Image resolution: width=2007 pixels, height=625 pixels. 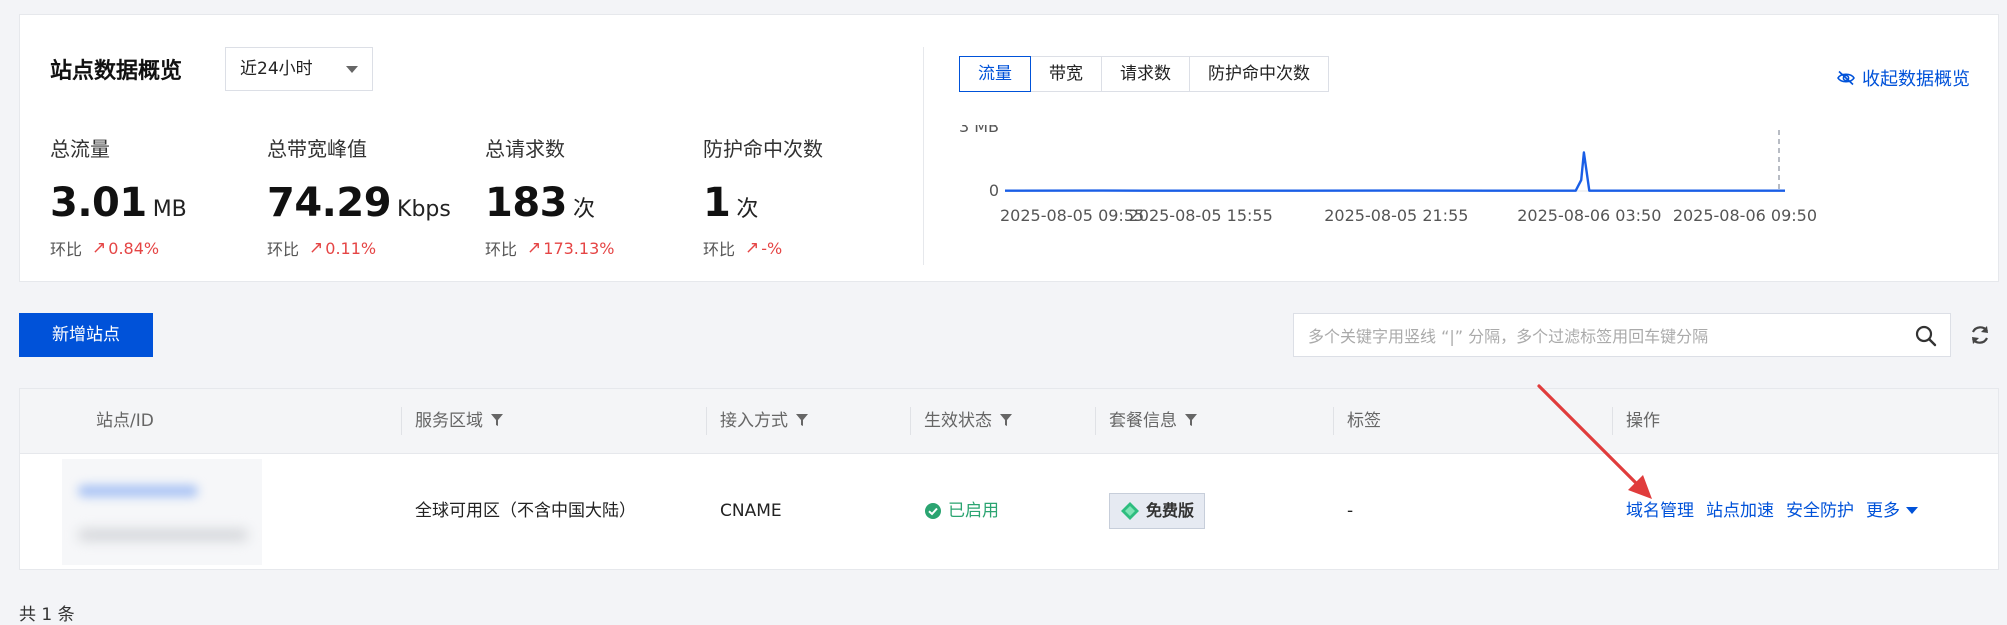 I want to click on metric-value: 1, so click(x=717, y=203).